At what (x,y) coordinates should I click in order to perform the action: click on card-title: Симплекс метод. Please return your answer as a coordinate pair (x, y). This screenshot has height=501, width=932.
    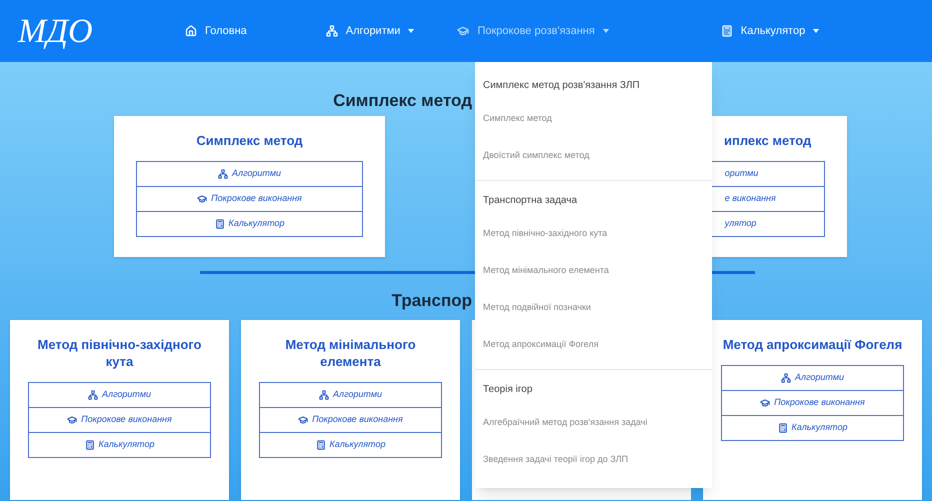
    Looking at the image, I should click on (249, 140).